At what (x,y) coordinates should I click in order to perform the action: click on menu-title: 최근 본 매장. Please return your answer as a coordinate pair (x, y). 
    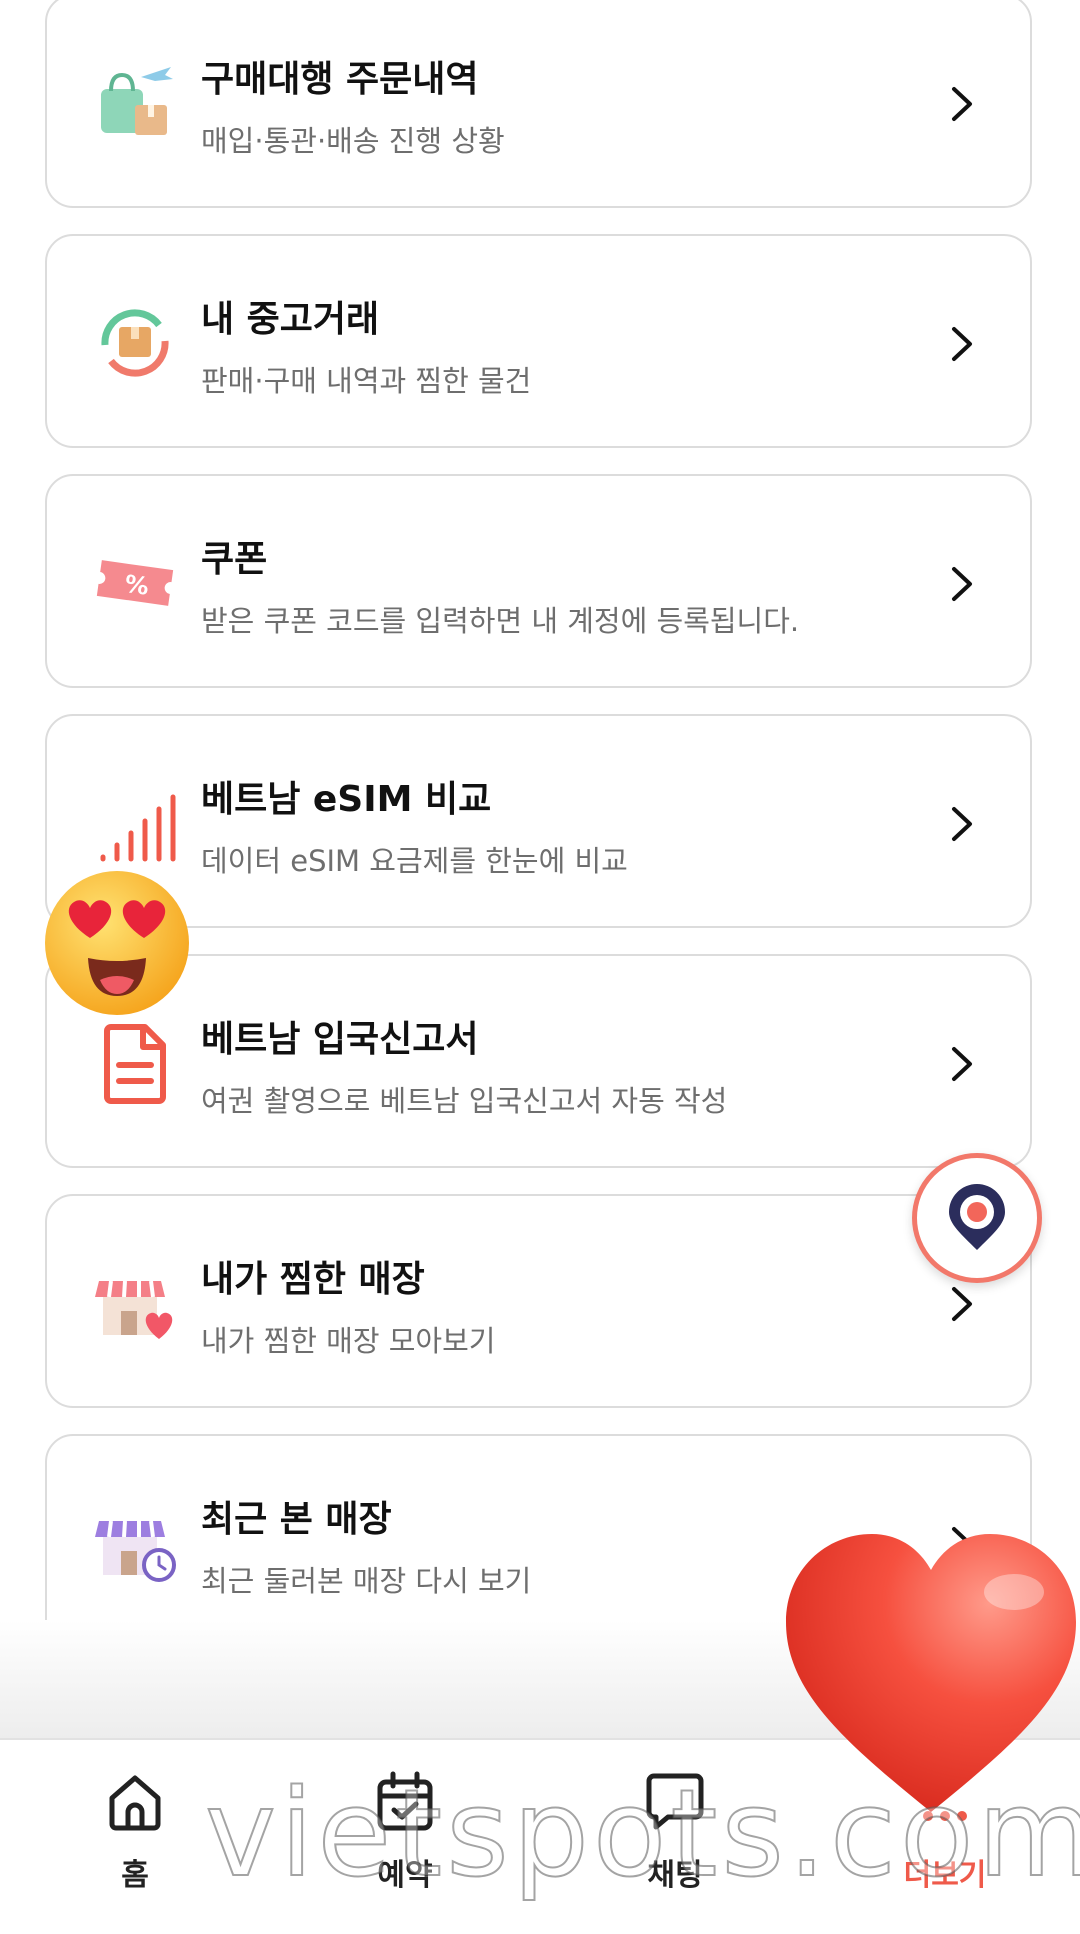
    Looking at the image, I should click on (296, 1519).